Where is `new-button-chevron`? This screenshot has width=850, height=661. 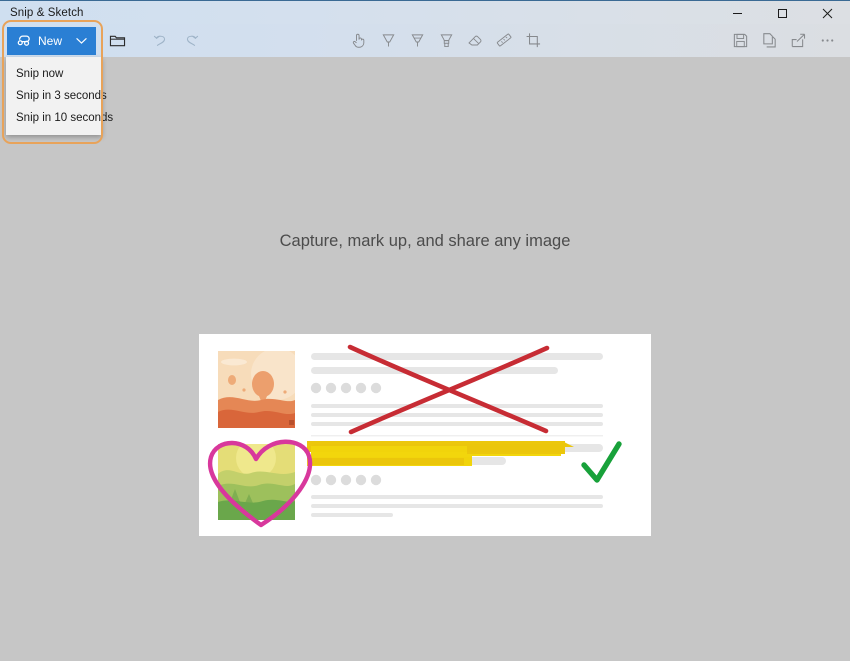
new-button-chevron is located at coordinates (81, 41).